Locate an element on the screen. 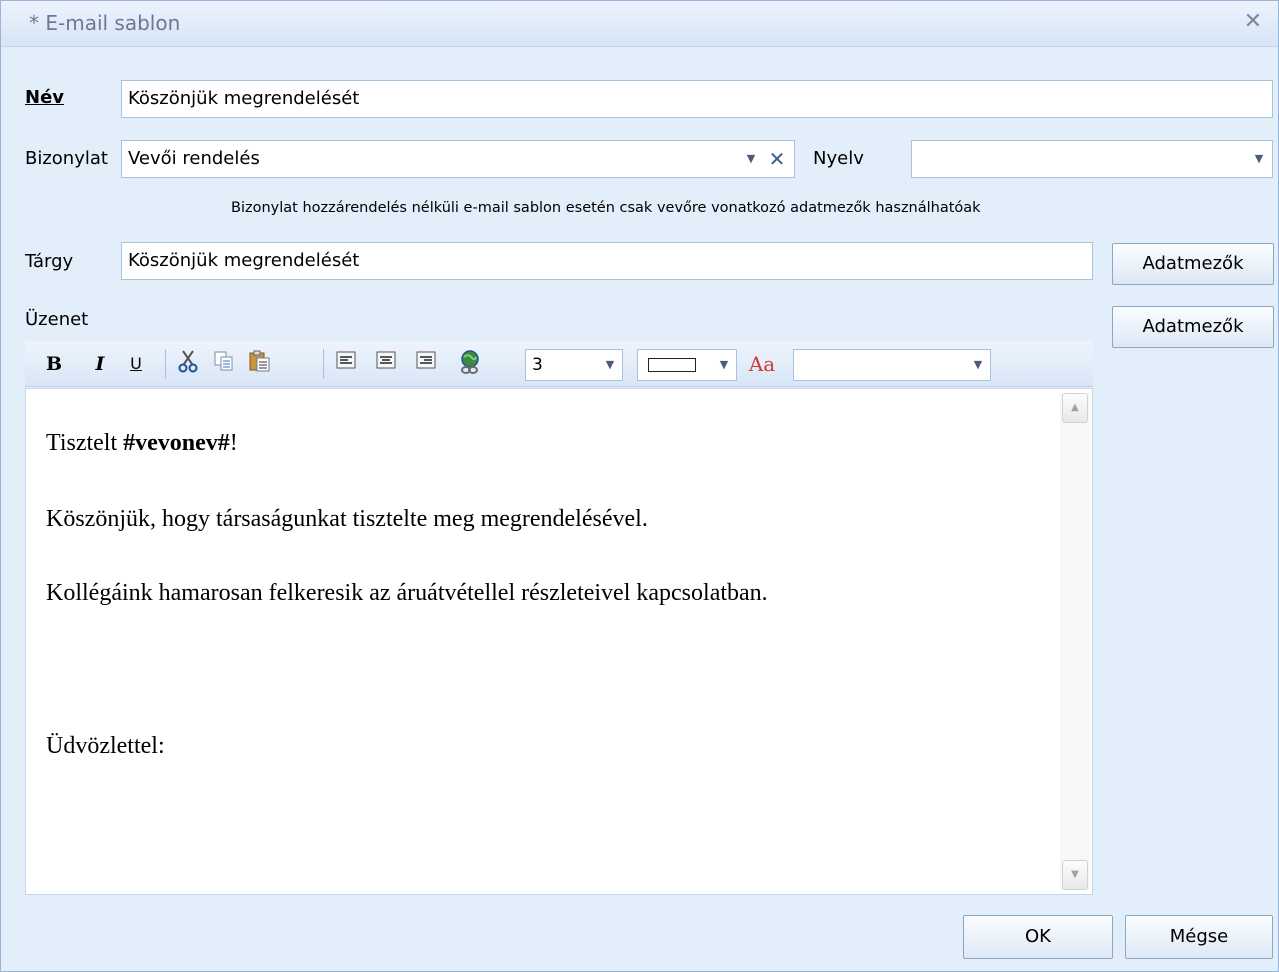 The width and height of the screenshot is (1279, 972). adatmezok-targy-button: Adatmezők is located at coordinates (1193, 264).